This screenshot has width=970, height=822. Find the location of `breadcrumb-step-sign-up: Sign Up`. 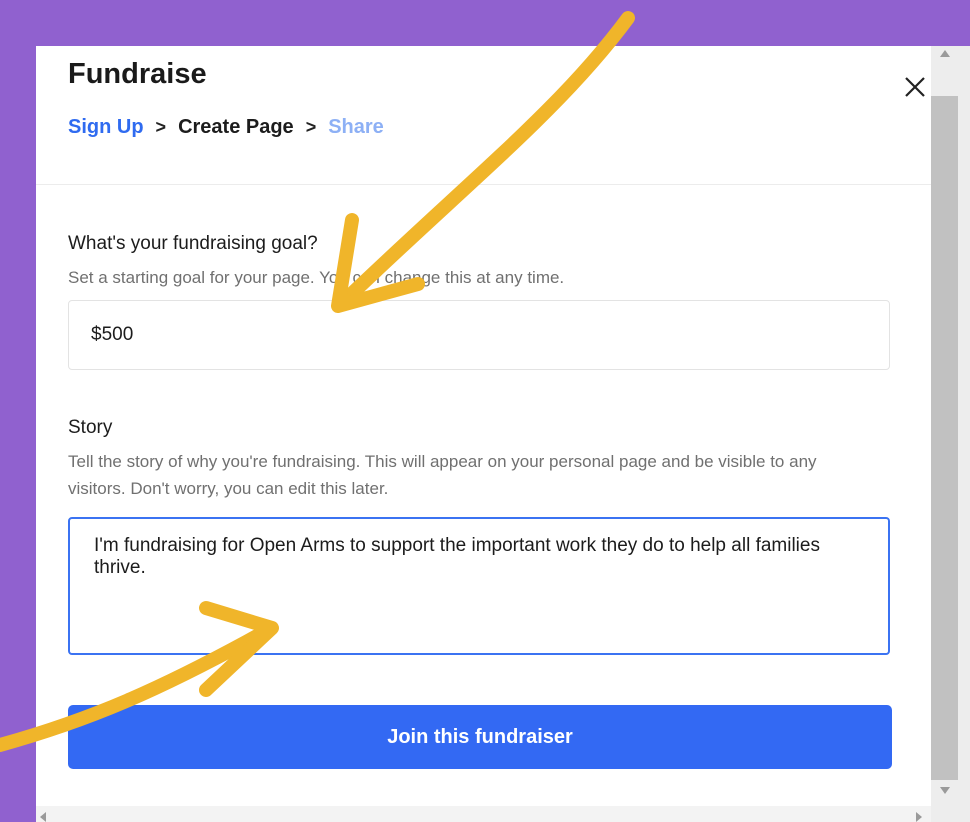

breadcrumb-step-sign-up: Sign Up is located at coordinates (106, 127).